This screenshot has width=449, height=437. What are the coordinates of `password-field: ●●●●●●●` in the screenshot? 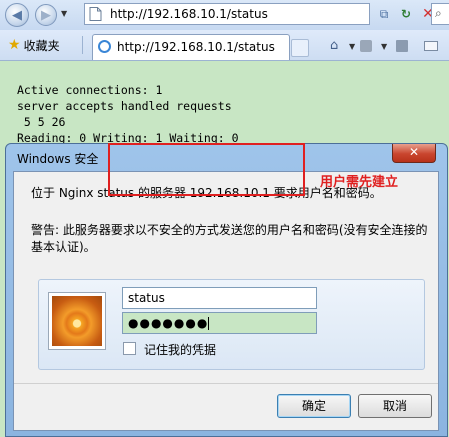 It's located at (219, 323).